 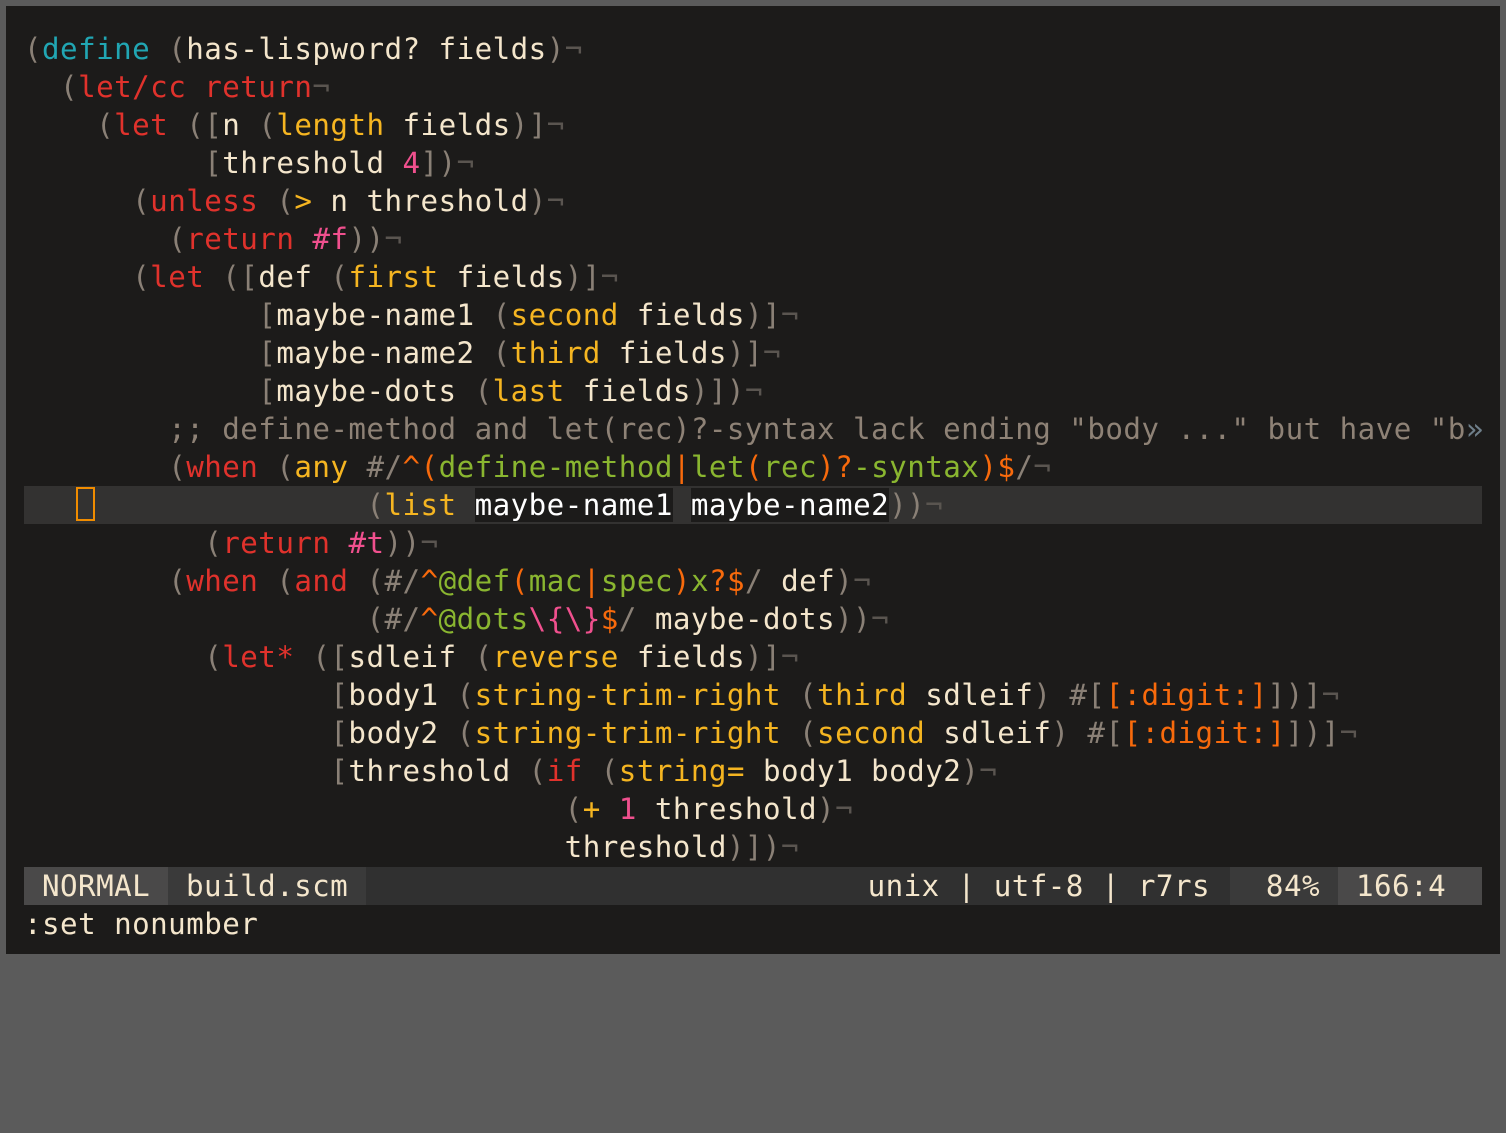 I want to click on regex-operator: ), so click(x=681, y=581).